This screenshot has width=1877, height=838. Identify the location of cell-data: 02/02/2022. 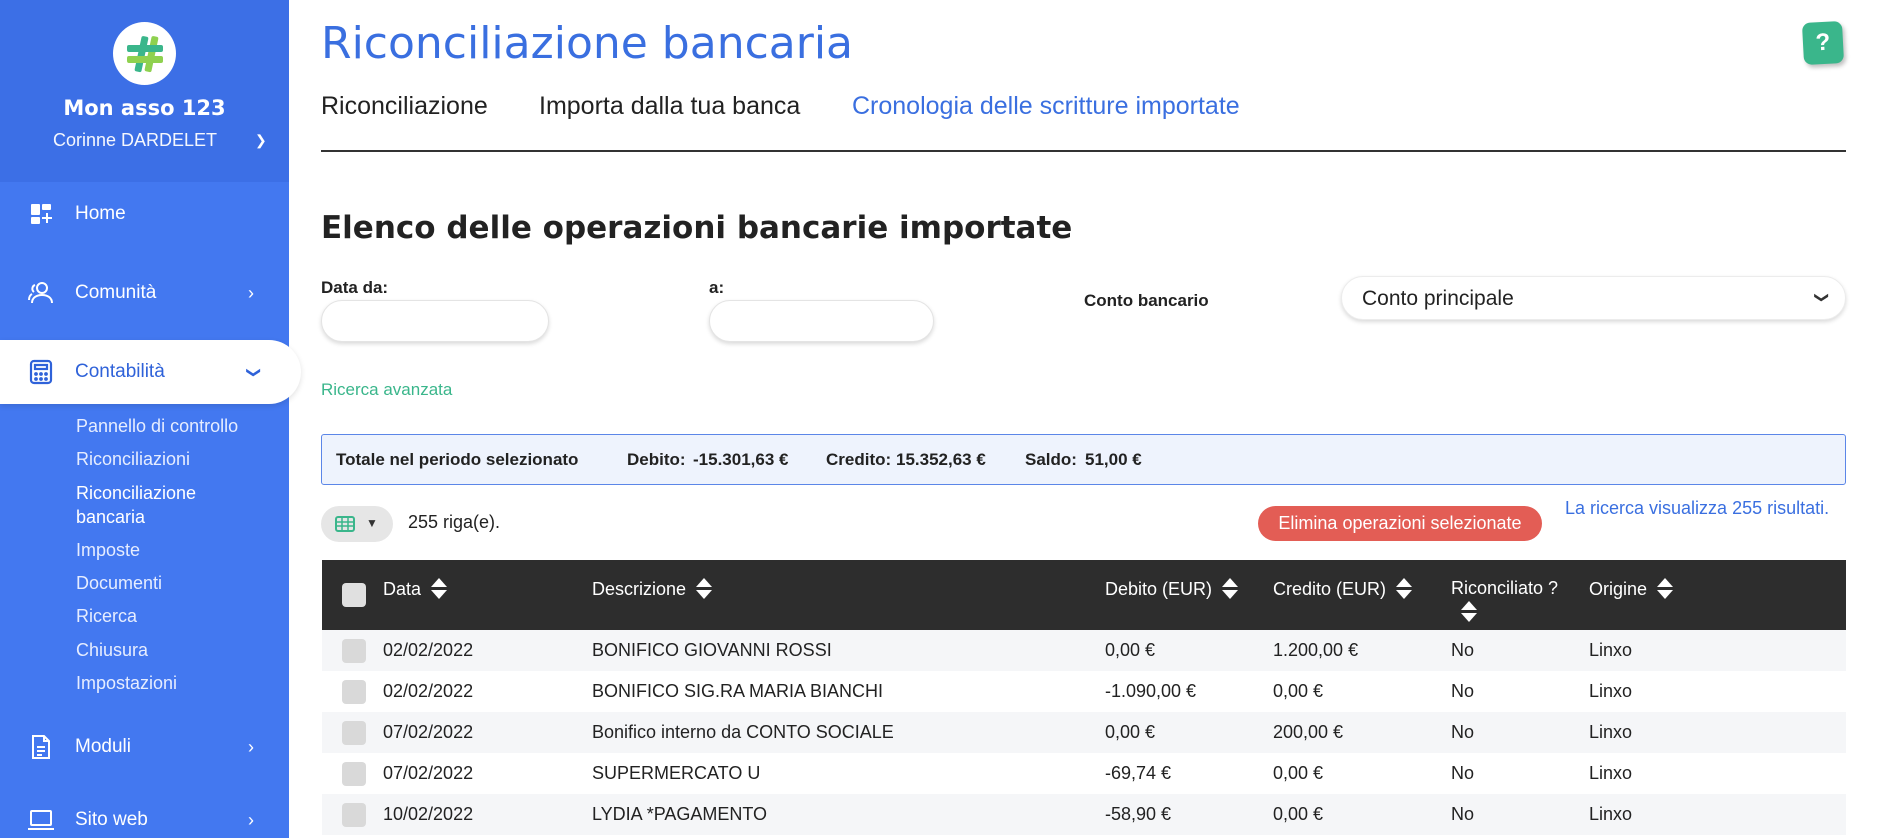
(428, 650).